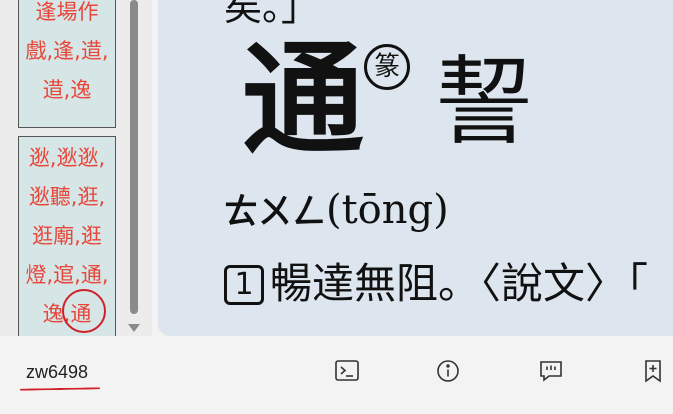  Describe the element at coordinates (459, 283) in the screenshot. I see `definition-text: 暢達無阻。〈說文〉「` at that location.